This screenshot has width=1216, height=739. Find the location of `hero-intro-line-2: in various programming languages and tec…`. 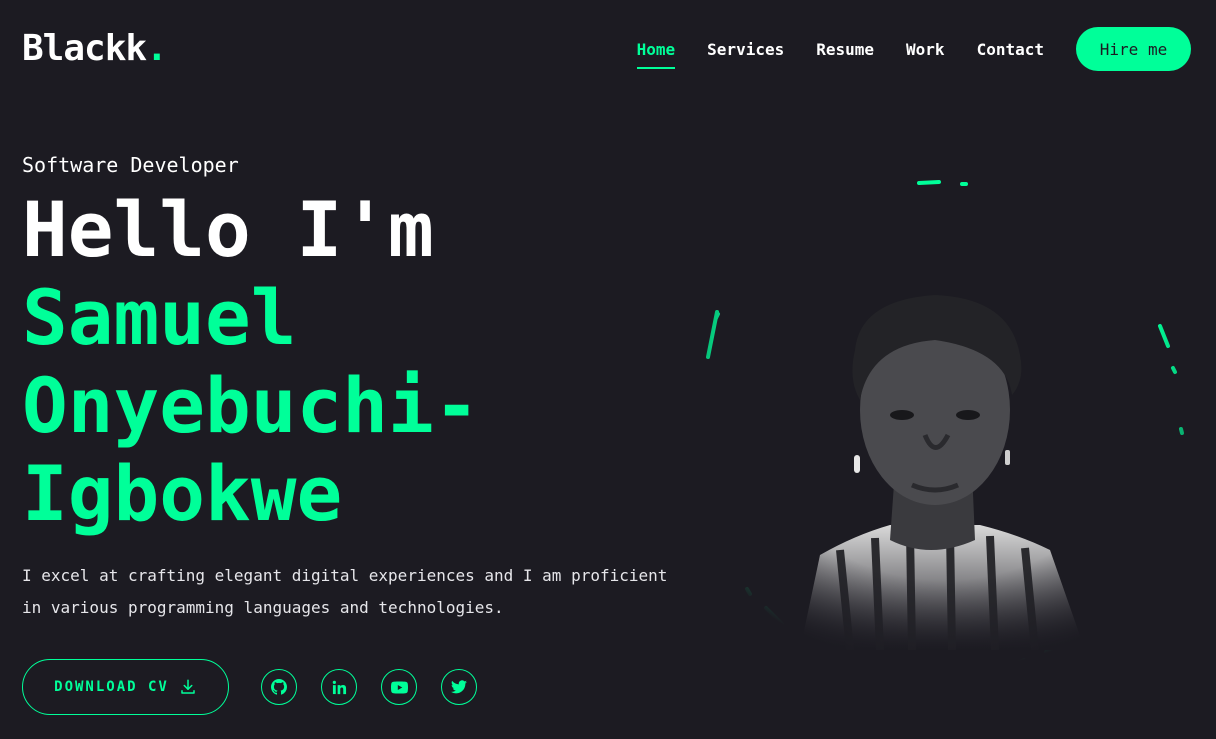

hero-intro-line-2: in various programming languages and tec… is located at coordinates (263, 607).